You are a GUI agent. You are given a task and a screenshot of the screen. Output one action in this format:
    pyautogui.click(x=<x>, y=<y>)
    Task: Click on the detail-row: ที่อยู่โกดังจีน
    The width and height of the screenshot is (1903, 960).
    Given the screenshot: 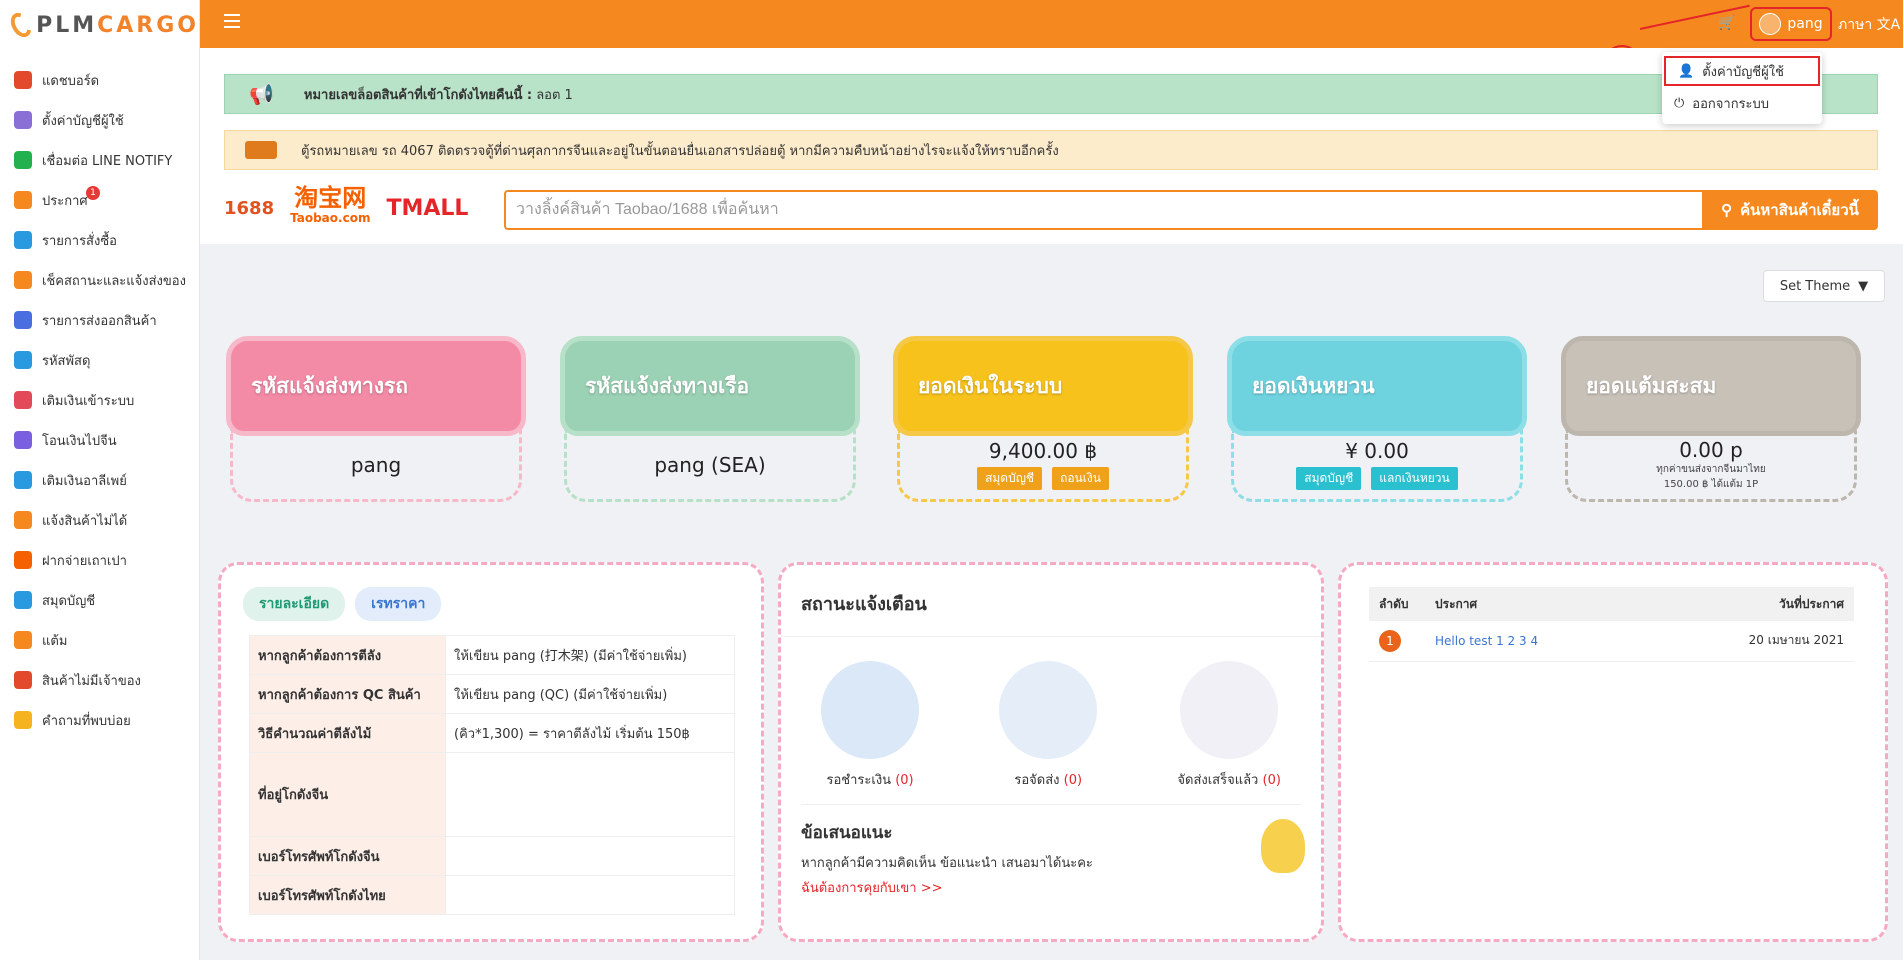 What is the action you would take?
    pyautogui.click(x=492, y=794)
    